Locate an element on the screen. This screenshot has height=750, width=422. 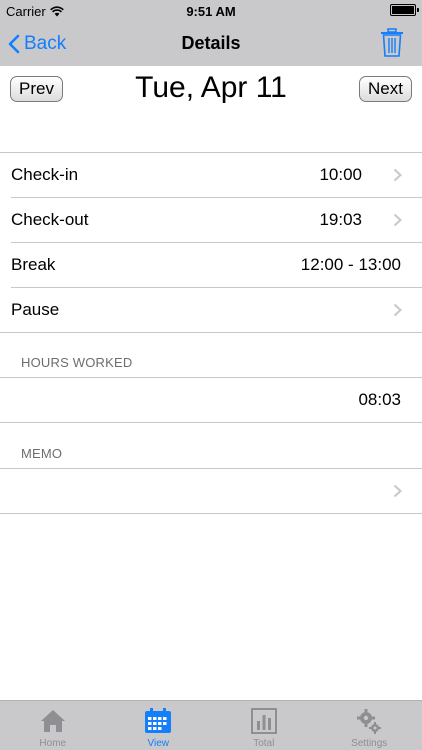
status-time: 9:51 AM is located at coordinates (211, 11).